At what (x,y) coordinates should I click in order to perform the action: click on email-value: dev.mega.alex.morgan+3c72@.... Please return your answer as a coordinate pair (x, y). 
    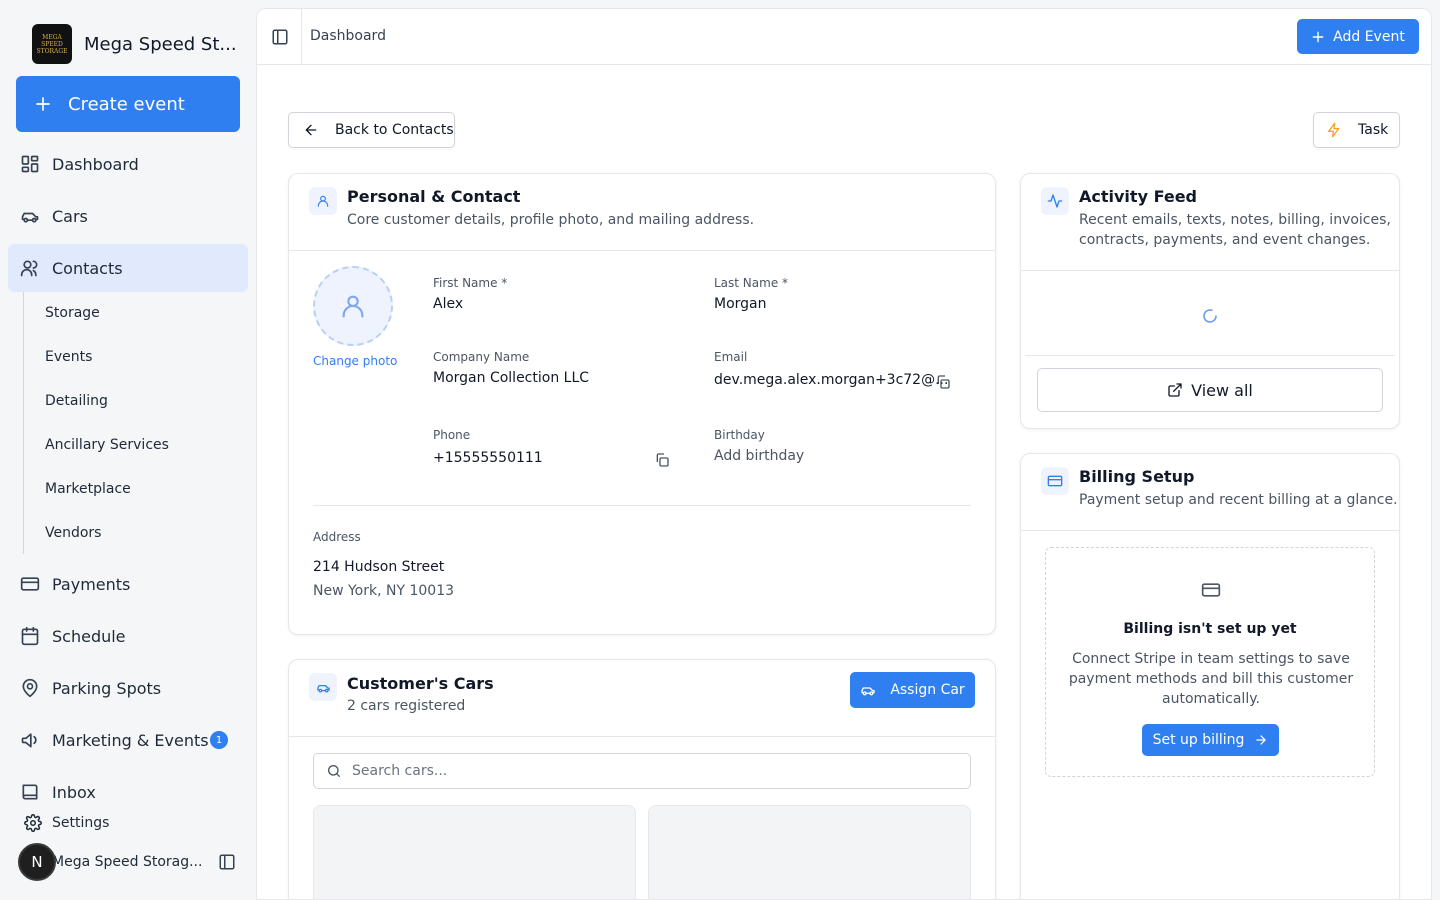
    Looking at the image, I should click on (831, 380).